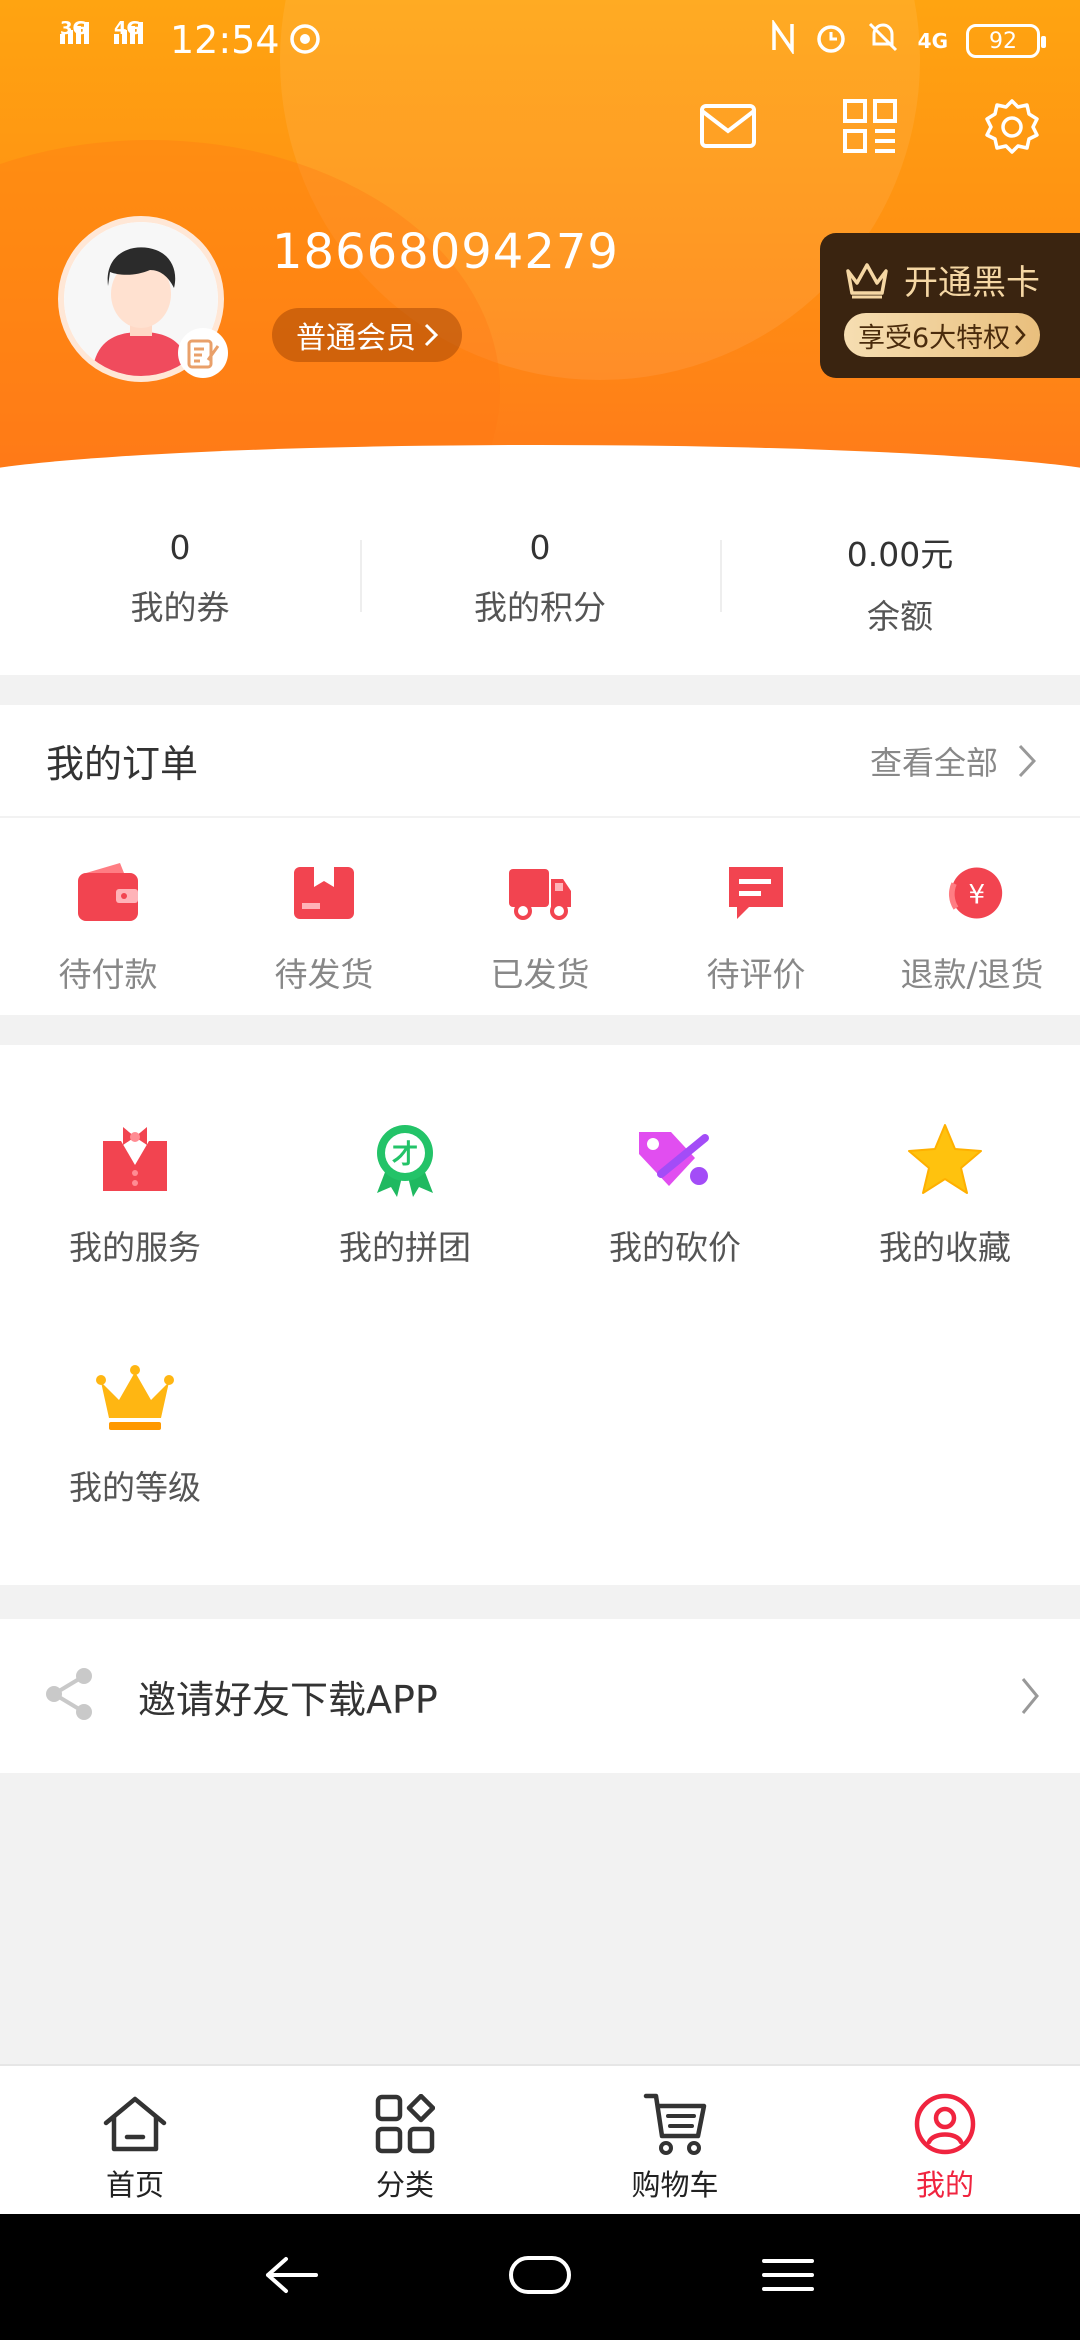  Describe the element at coordinates (900, 577) in the screenshot. I see `stat-balance: 0.00元 余额` at that location.